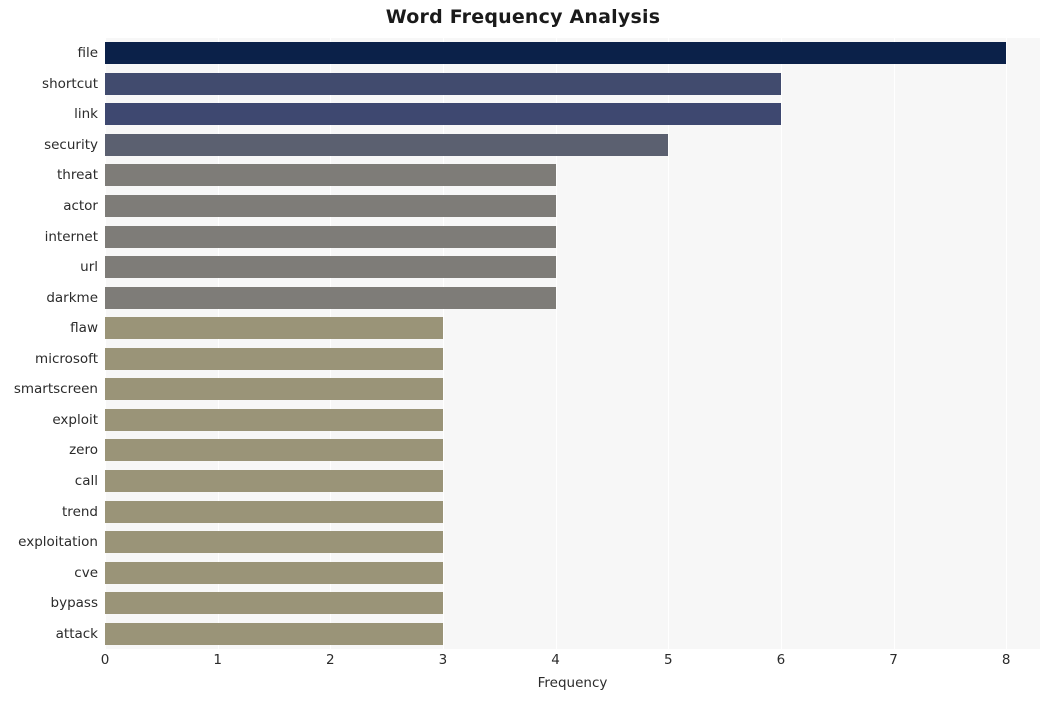 The image size is (1046, 701). Describe the element at coordinates (87, 53) in the screenshot. I see `y-tick-label: file` at that location.